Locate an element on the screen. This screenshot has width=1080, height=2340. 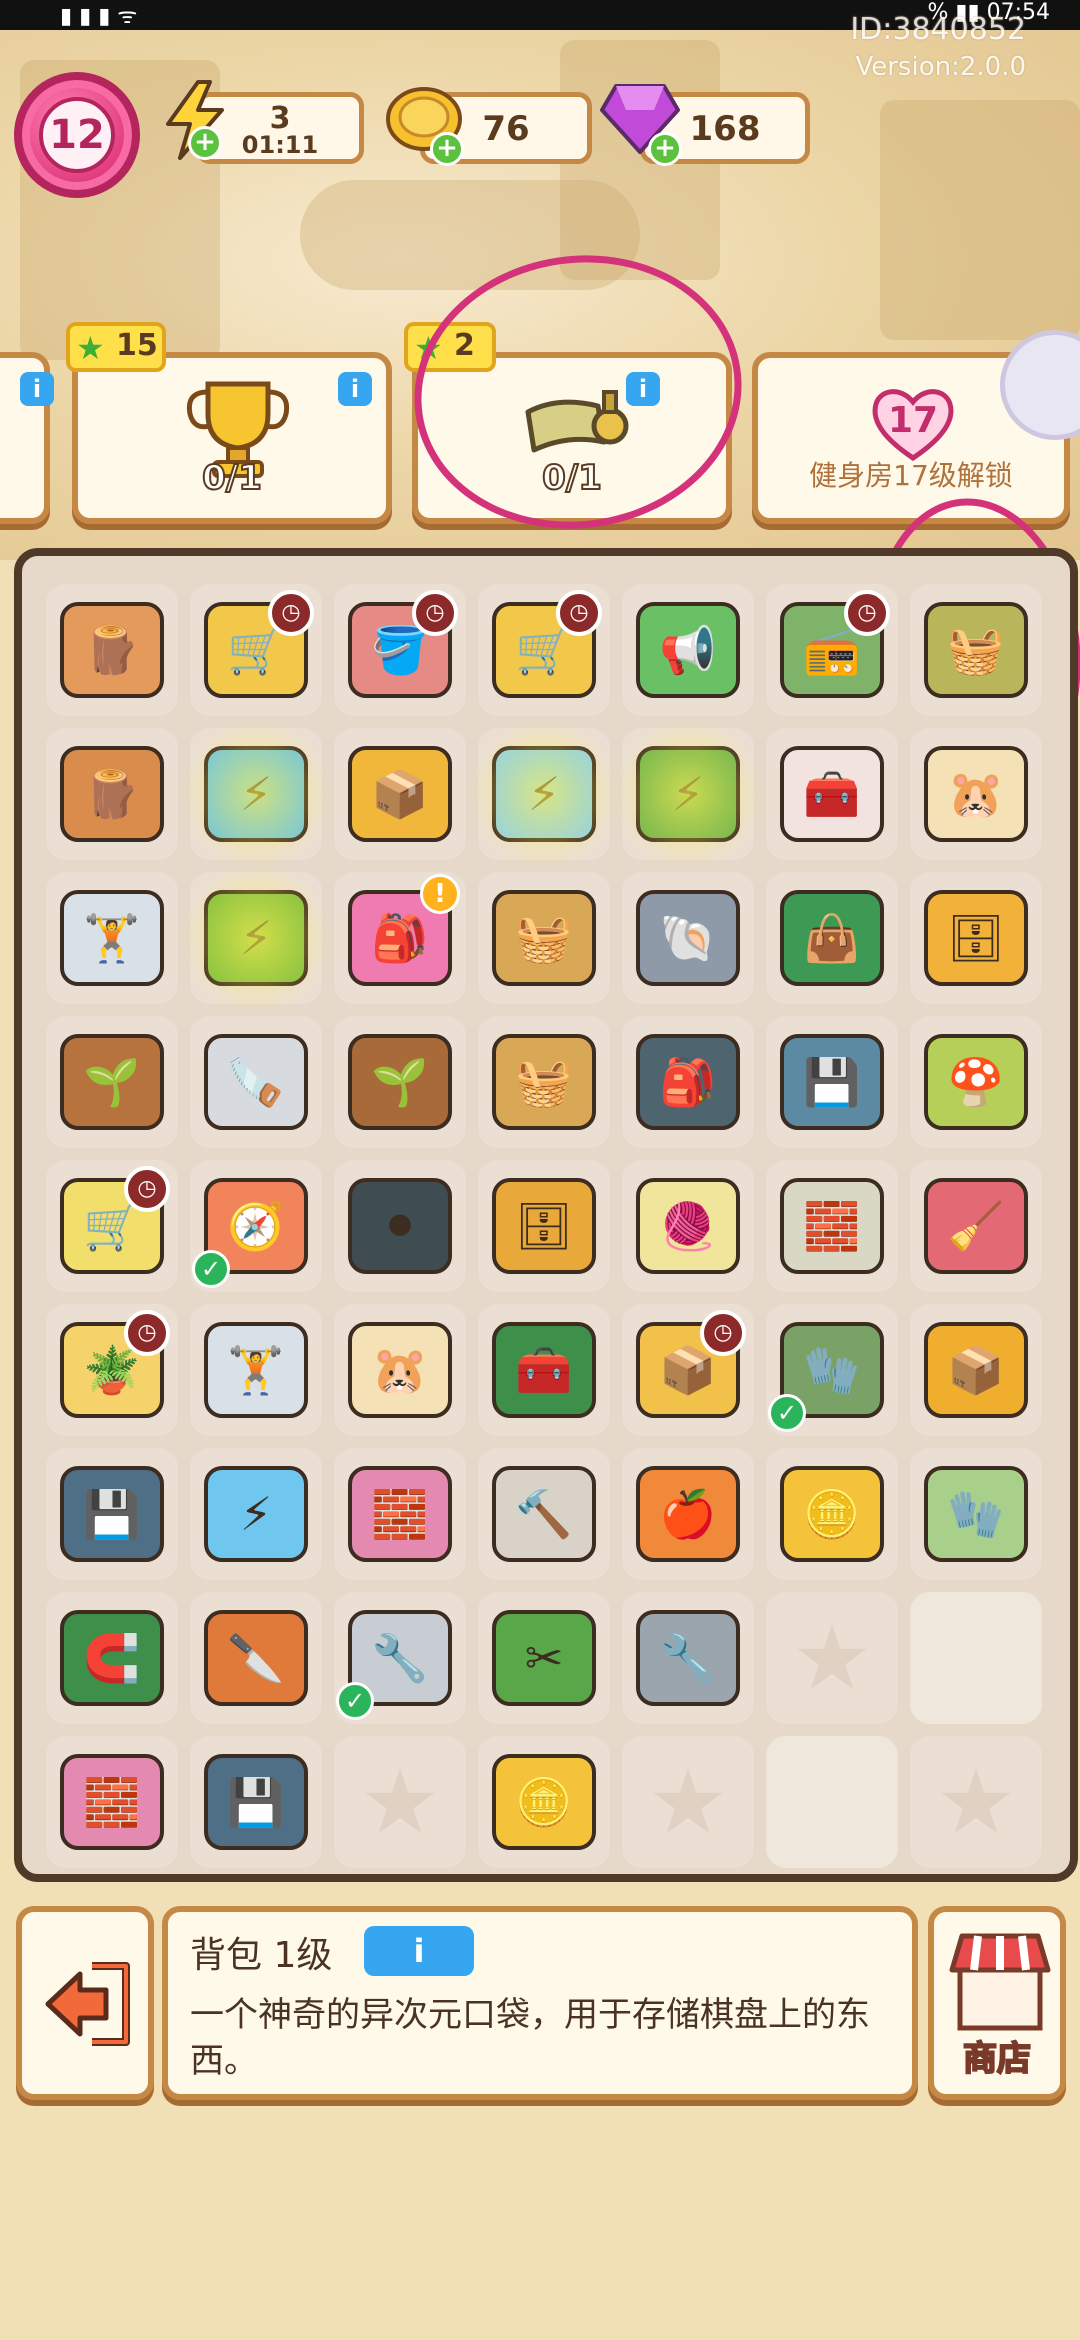
board-cell: 🪚 is located at coordinates (256, 1082).